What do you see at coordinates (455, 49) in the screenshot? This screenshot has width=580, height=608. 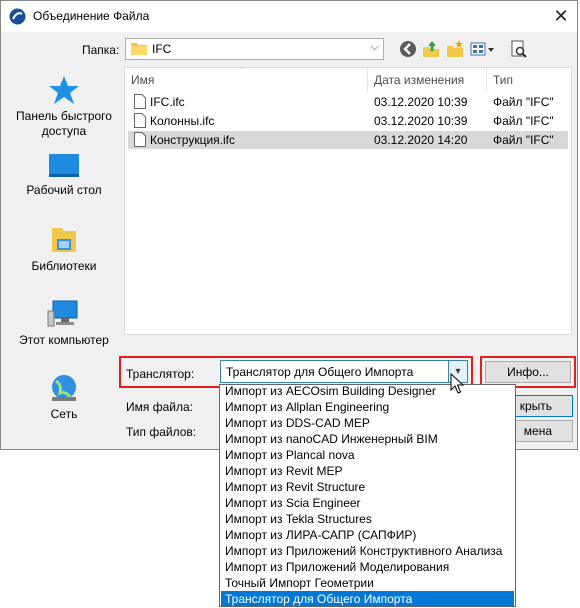 I see `new-folder-icon` at bounding box center [455, 49].